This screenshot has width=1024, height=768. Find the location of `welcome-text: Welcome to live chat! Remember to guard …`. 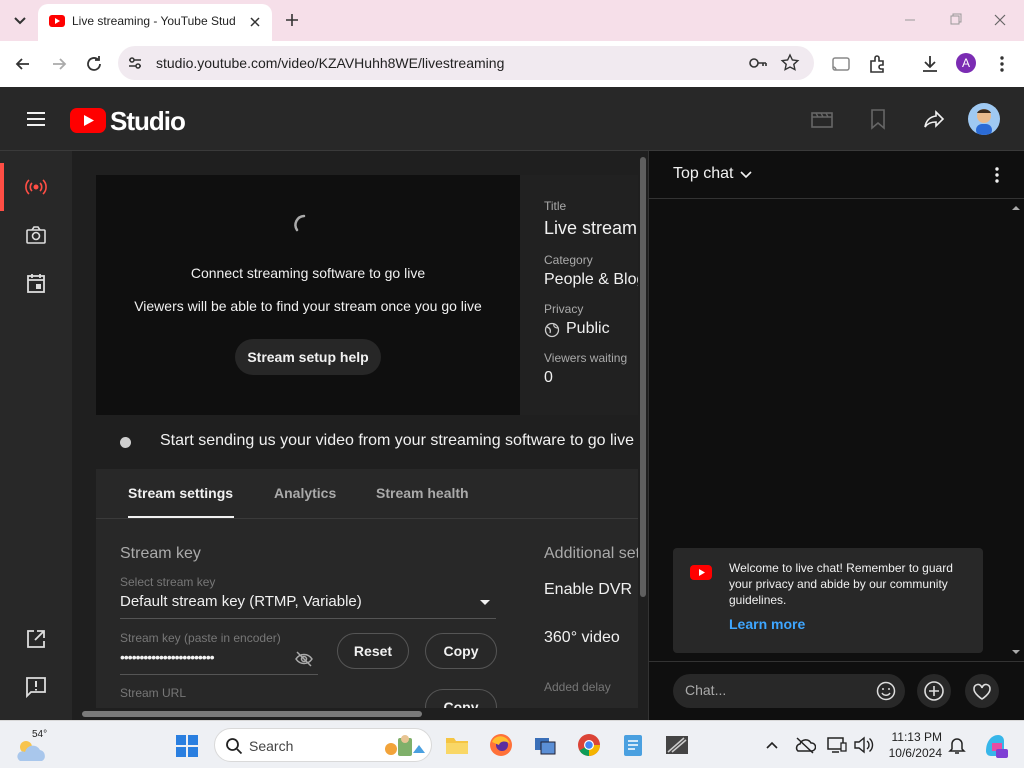

welcome-text: Welcome to live chat! Remember to guard … is located at coordinates (841, 584).